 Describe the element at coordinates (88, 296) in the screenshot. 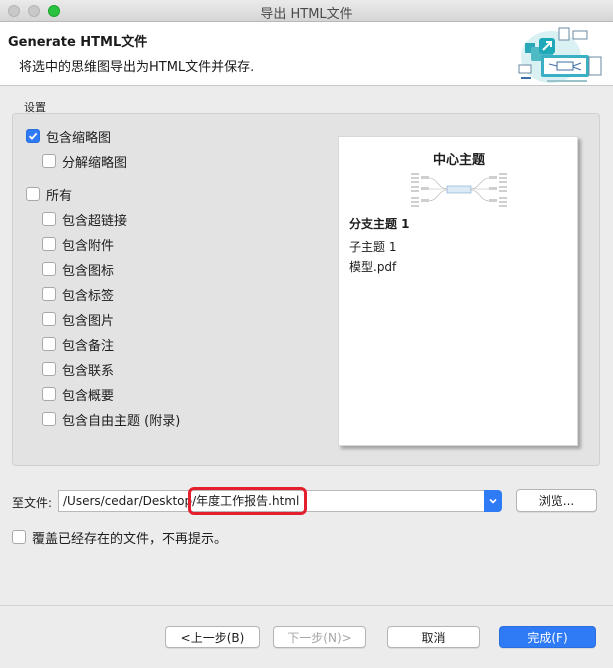

I see `option-label: 包含标签` at that location.